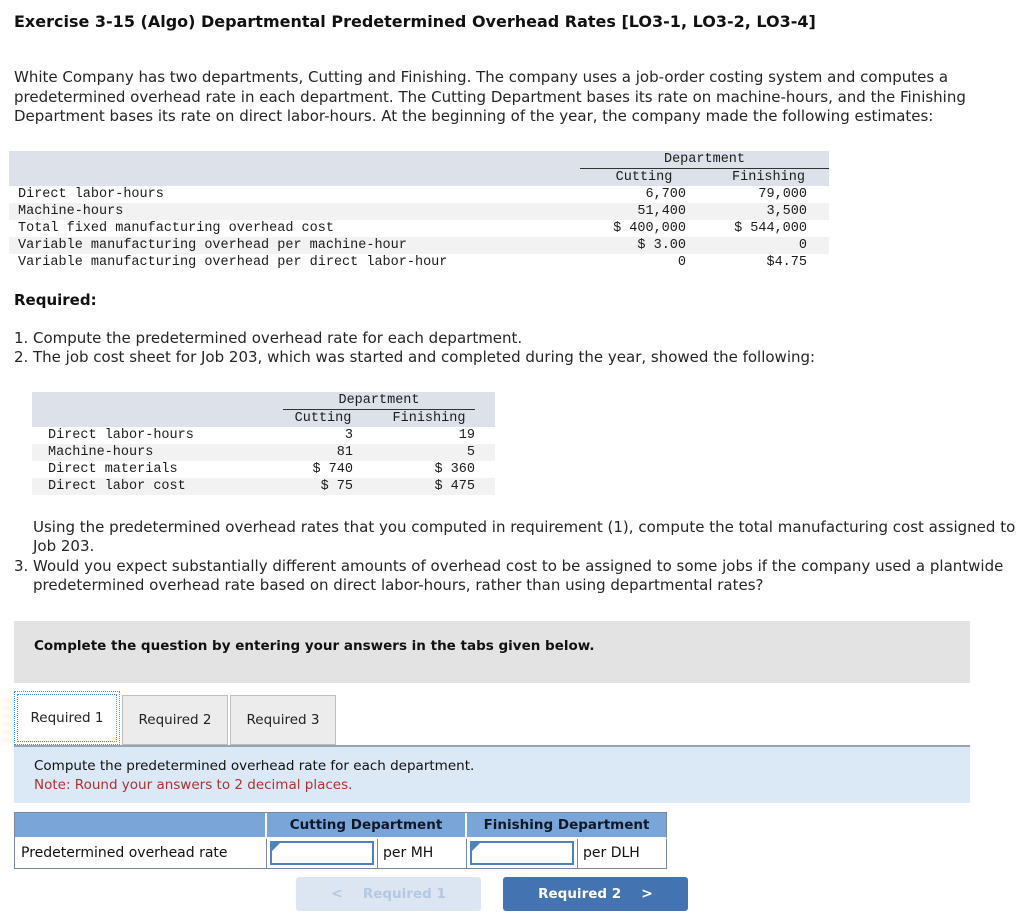 This screenshot has width=1024, height=920. Describe the element at coordinates (64, 546) in the screenshot. I see `continuation-line: Job 203.` at that location.